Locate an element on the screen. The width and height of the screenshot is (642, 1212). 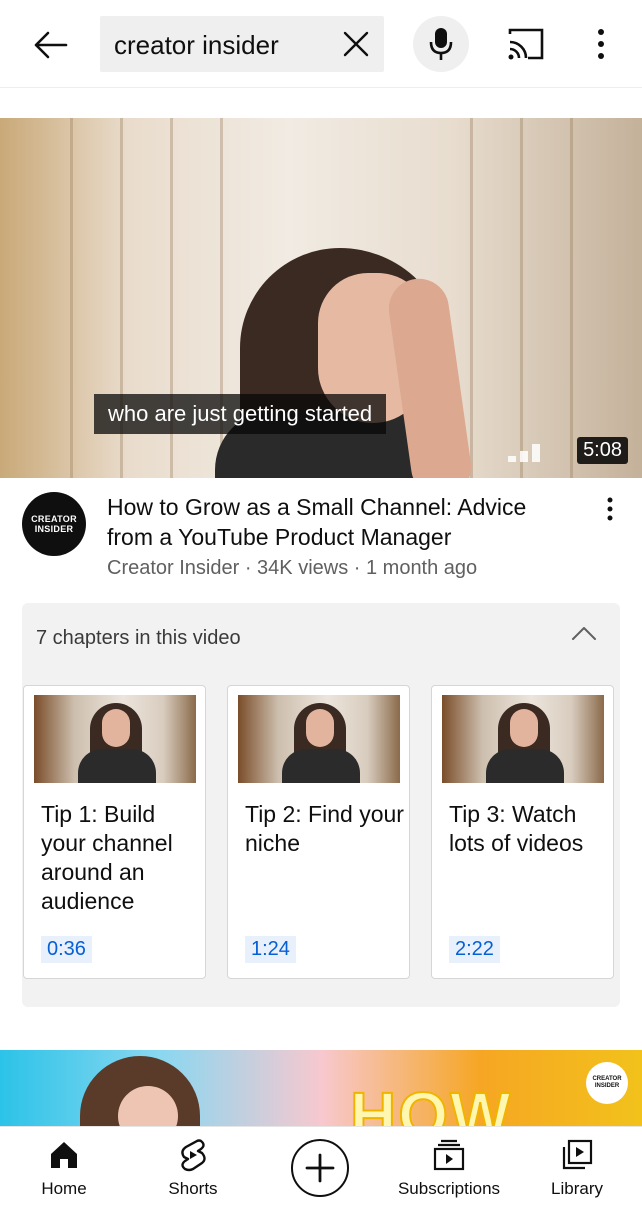
nav-subscriptions: Subscriptions is located at coordinates (449, 1168).